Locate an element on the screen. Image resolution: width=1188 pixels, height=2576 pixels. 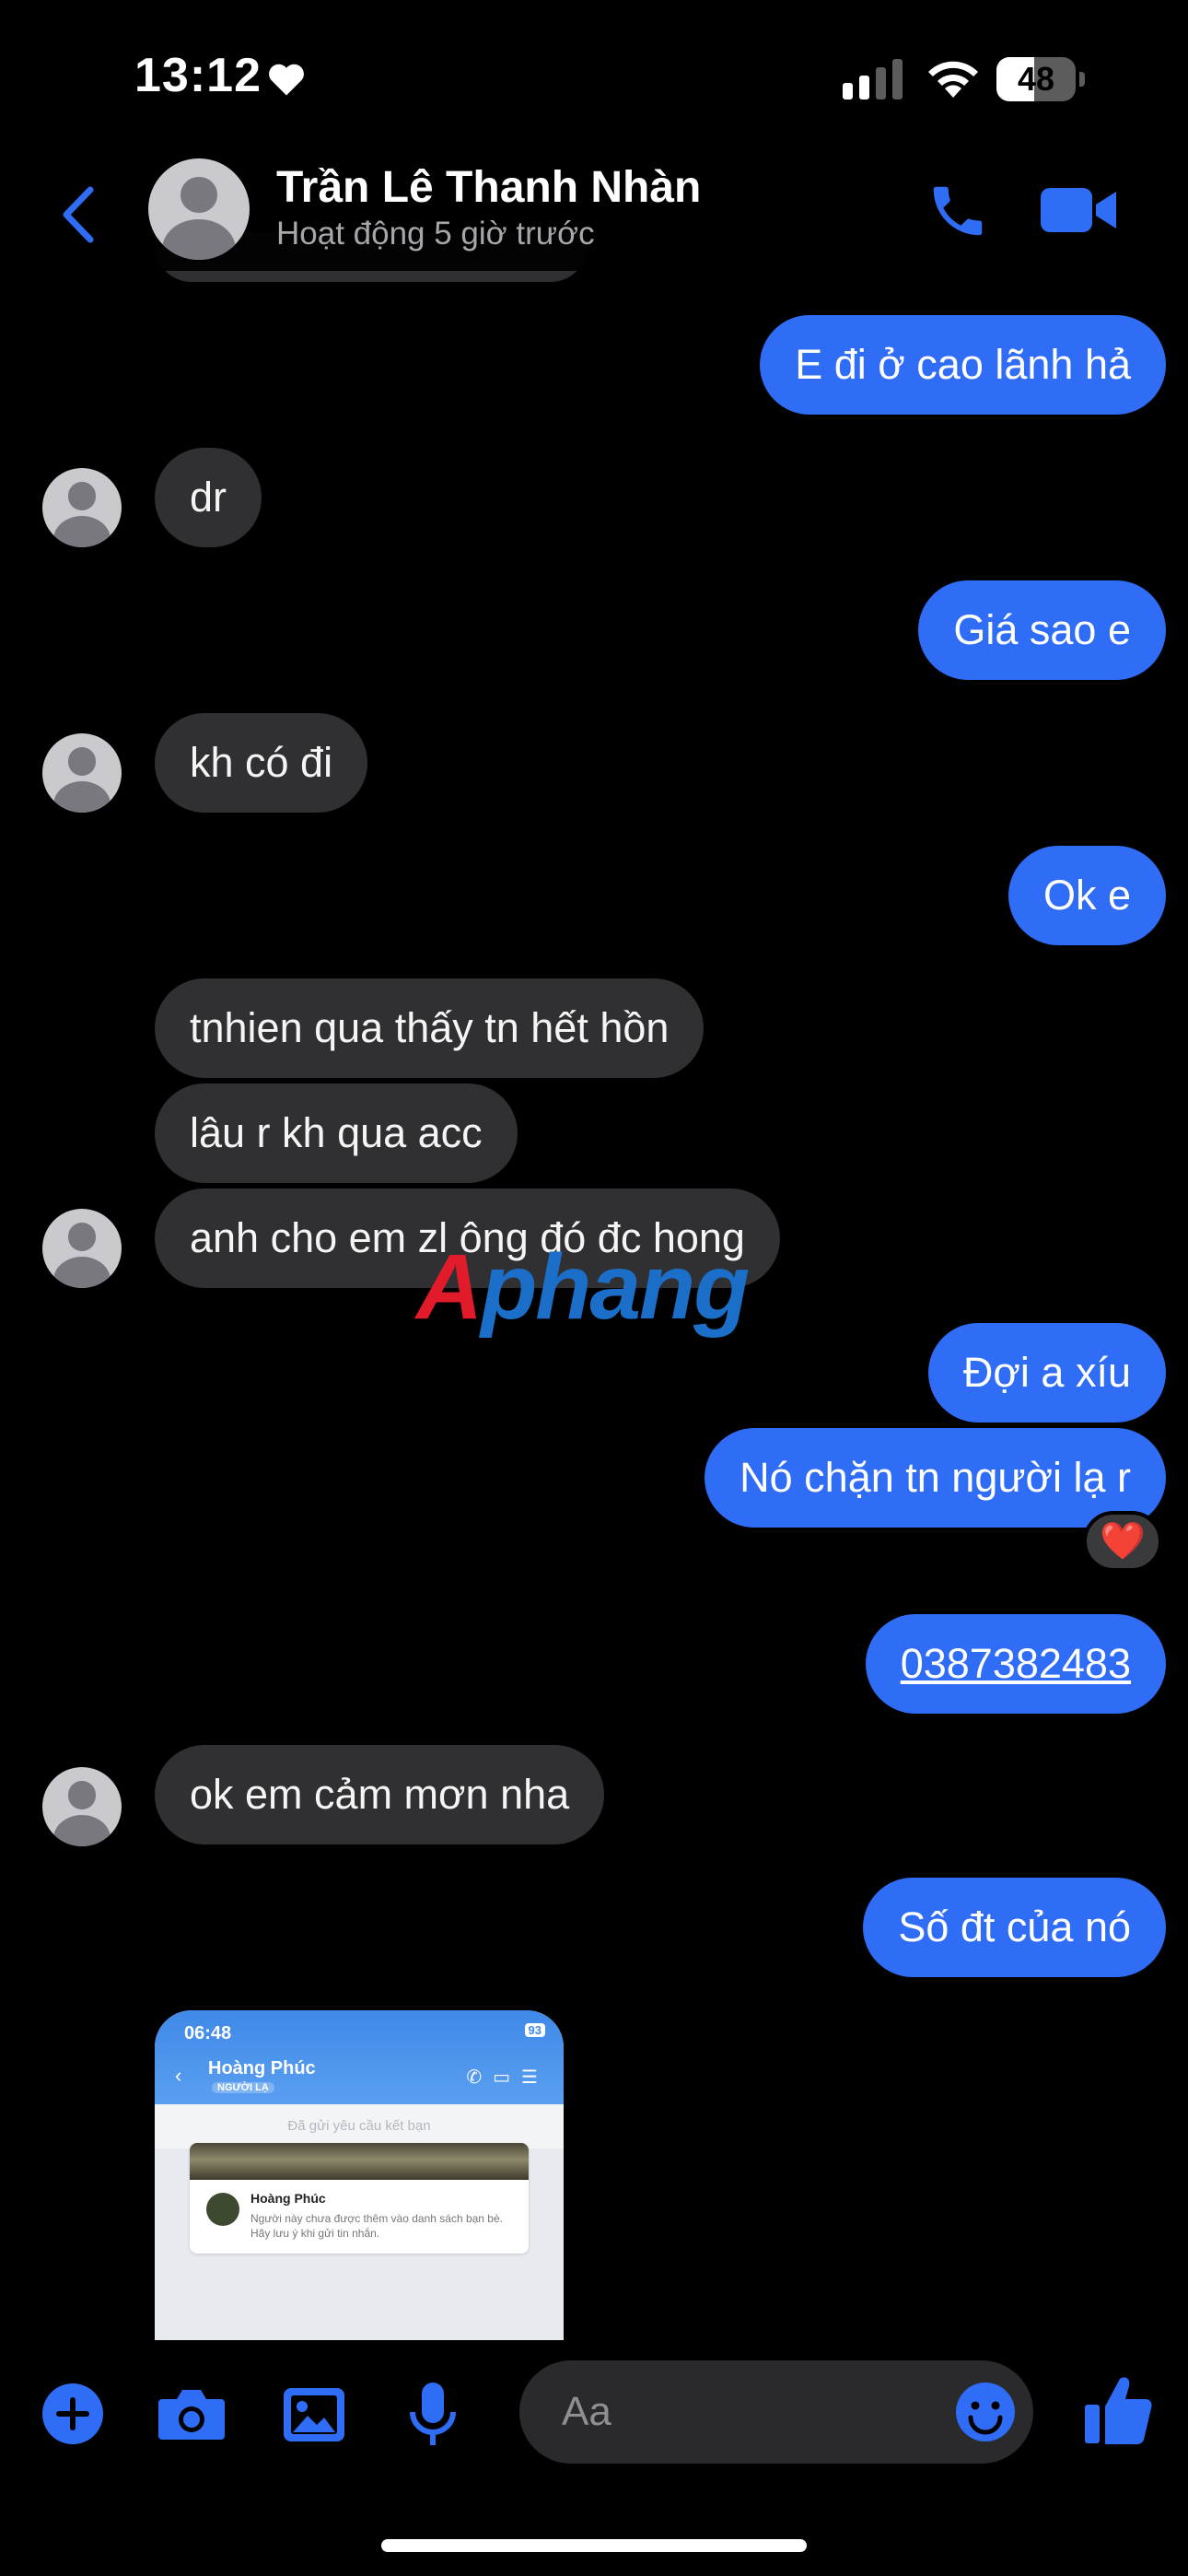
message-text: Số đt của nó is located at coordinates (1014, 1927).